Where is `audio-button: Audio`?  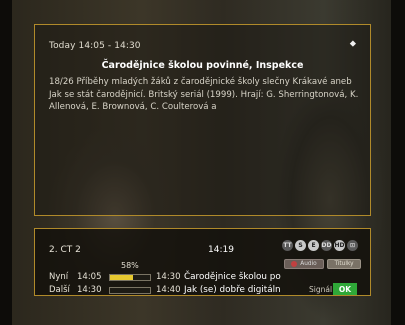
audio-button: Audio is located at coordinates (304, 264).